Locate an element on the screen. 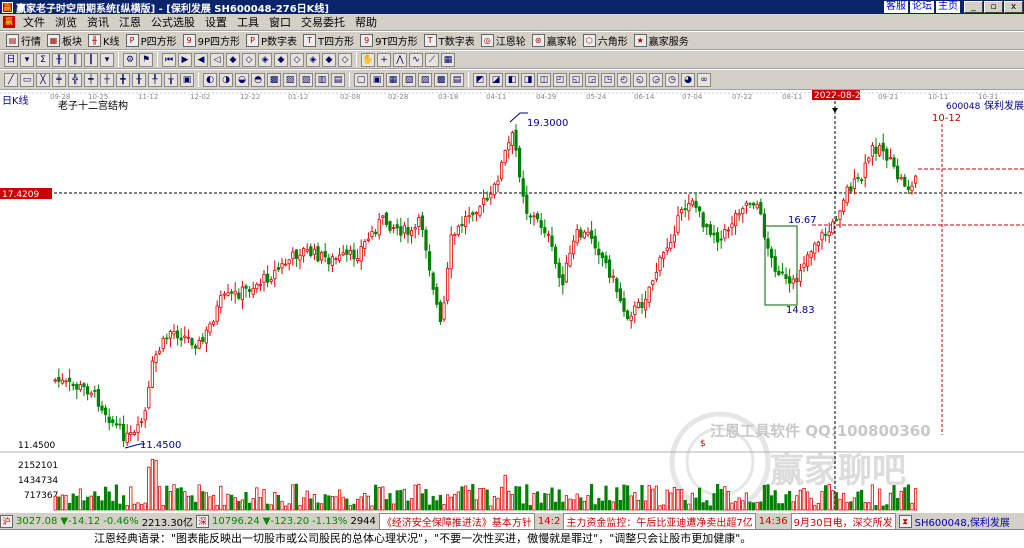  toolbar-9t-square-button: 9 9T四方形 is located at coordinates (388, 41).